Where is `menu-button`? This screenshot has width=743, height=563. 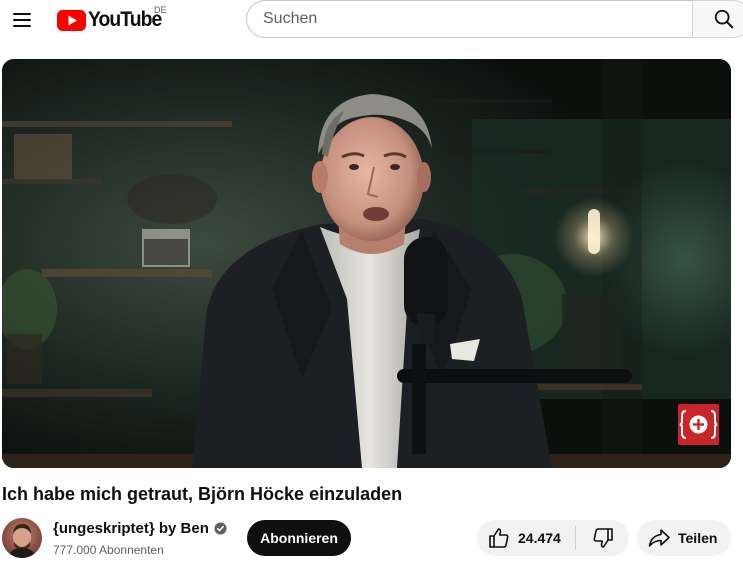 menu-button is located at coordinates (22, 20).